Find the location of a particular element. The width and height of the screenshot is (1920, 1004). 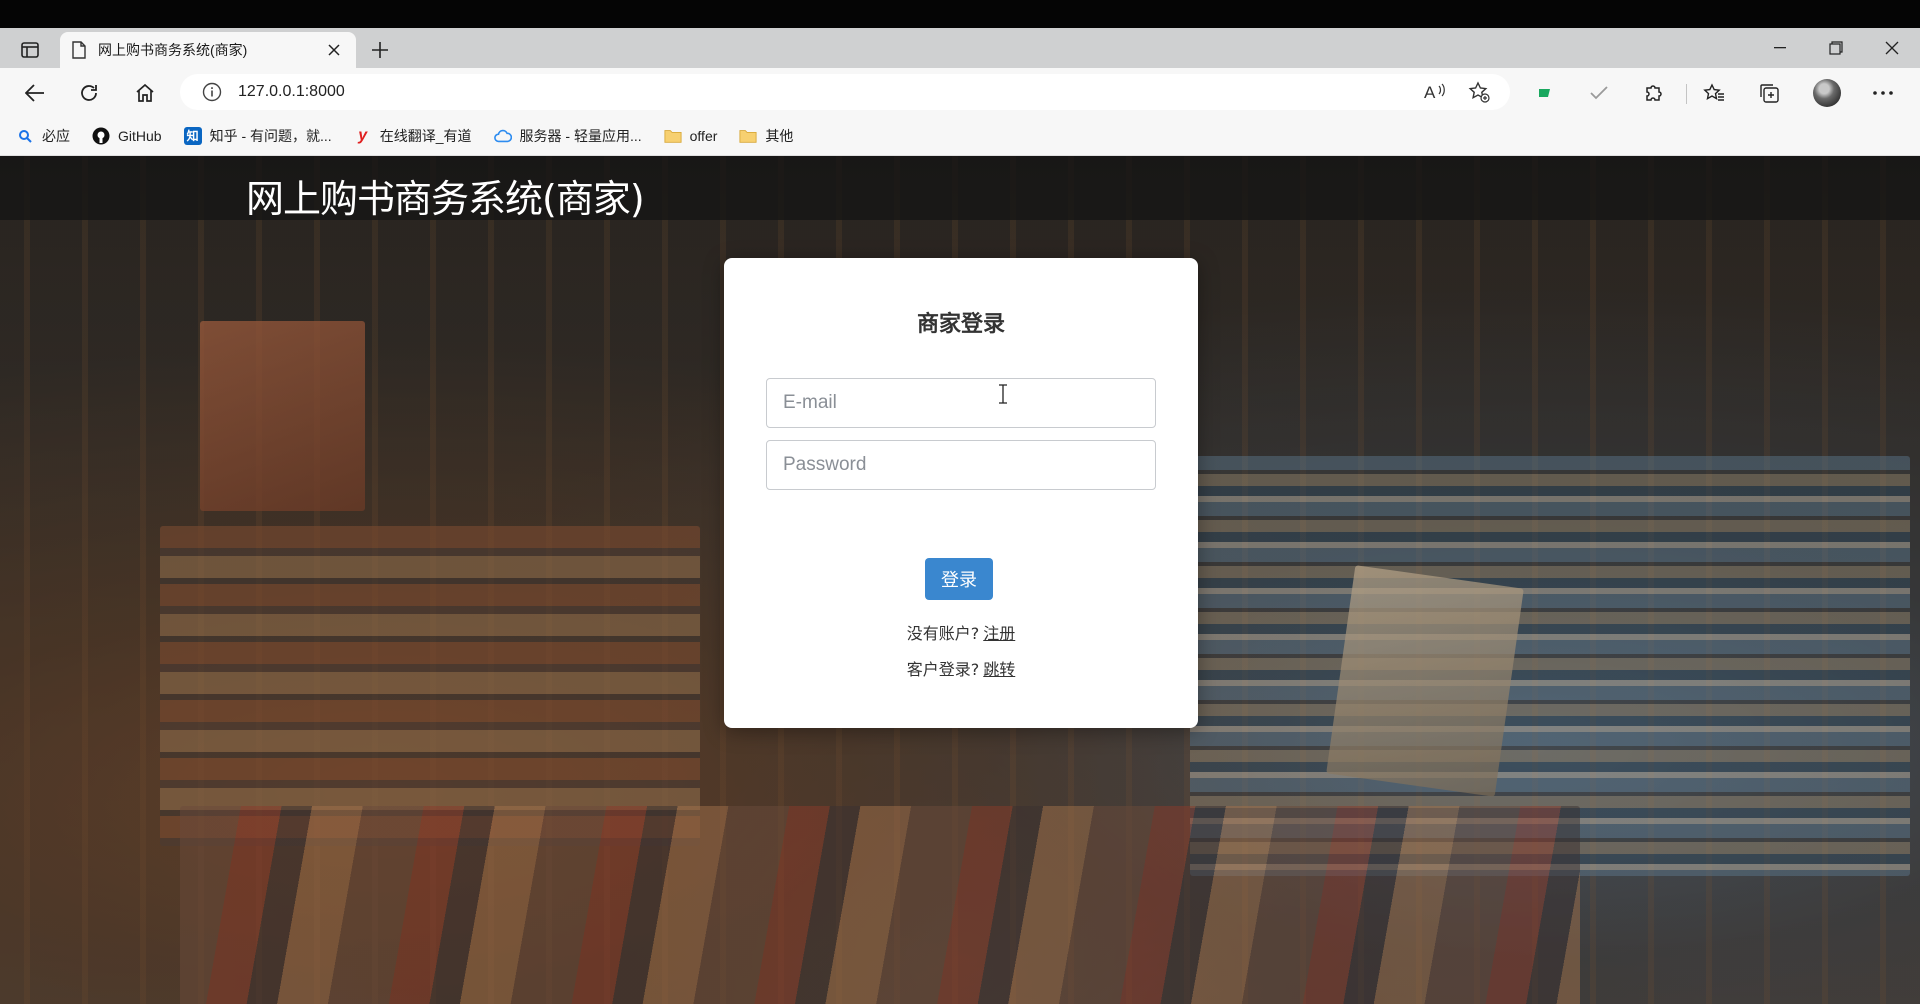

tab-actions-button is located at coordinates (30, 50).